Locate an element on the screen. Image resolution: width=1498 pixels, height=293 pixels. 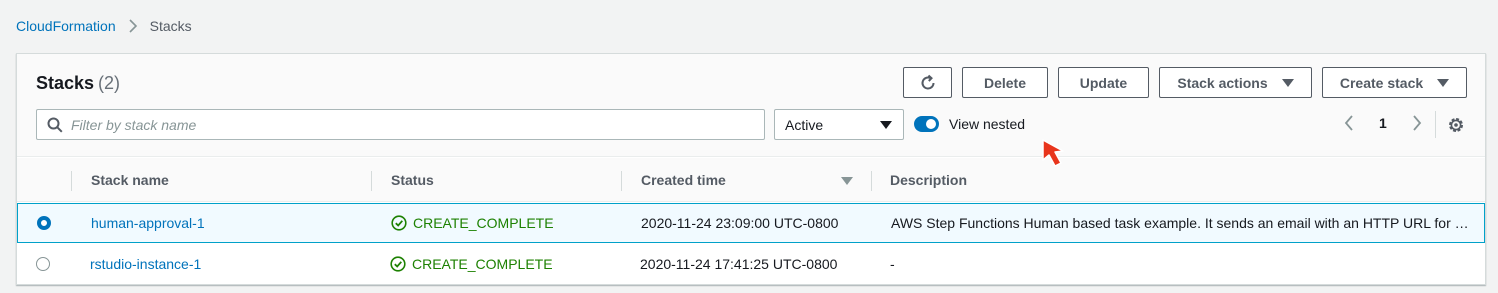
search-icon is located at coordinates (55, 125).